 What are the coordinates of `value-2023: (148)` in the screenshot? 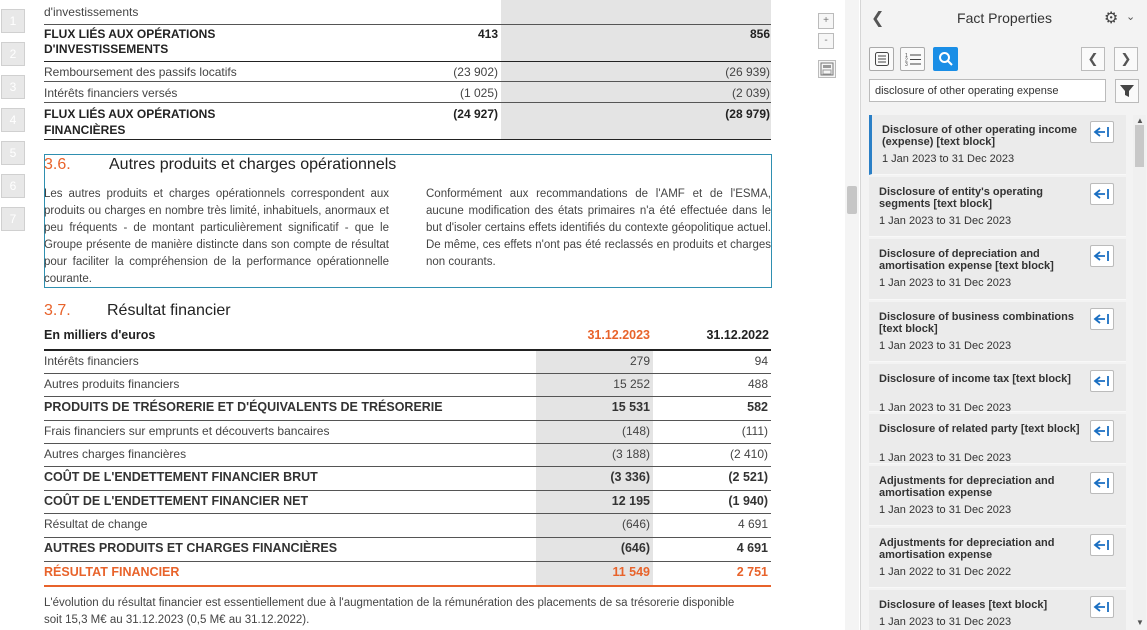 It's located at (636, 431).